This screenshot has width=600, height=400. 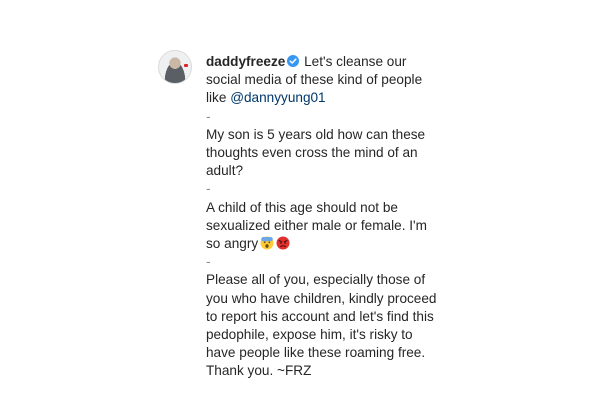 I want to click on angry-face-icon, so click(x=283, y=243).